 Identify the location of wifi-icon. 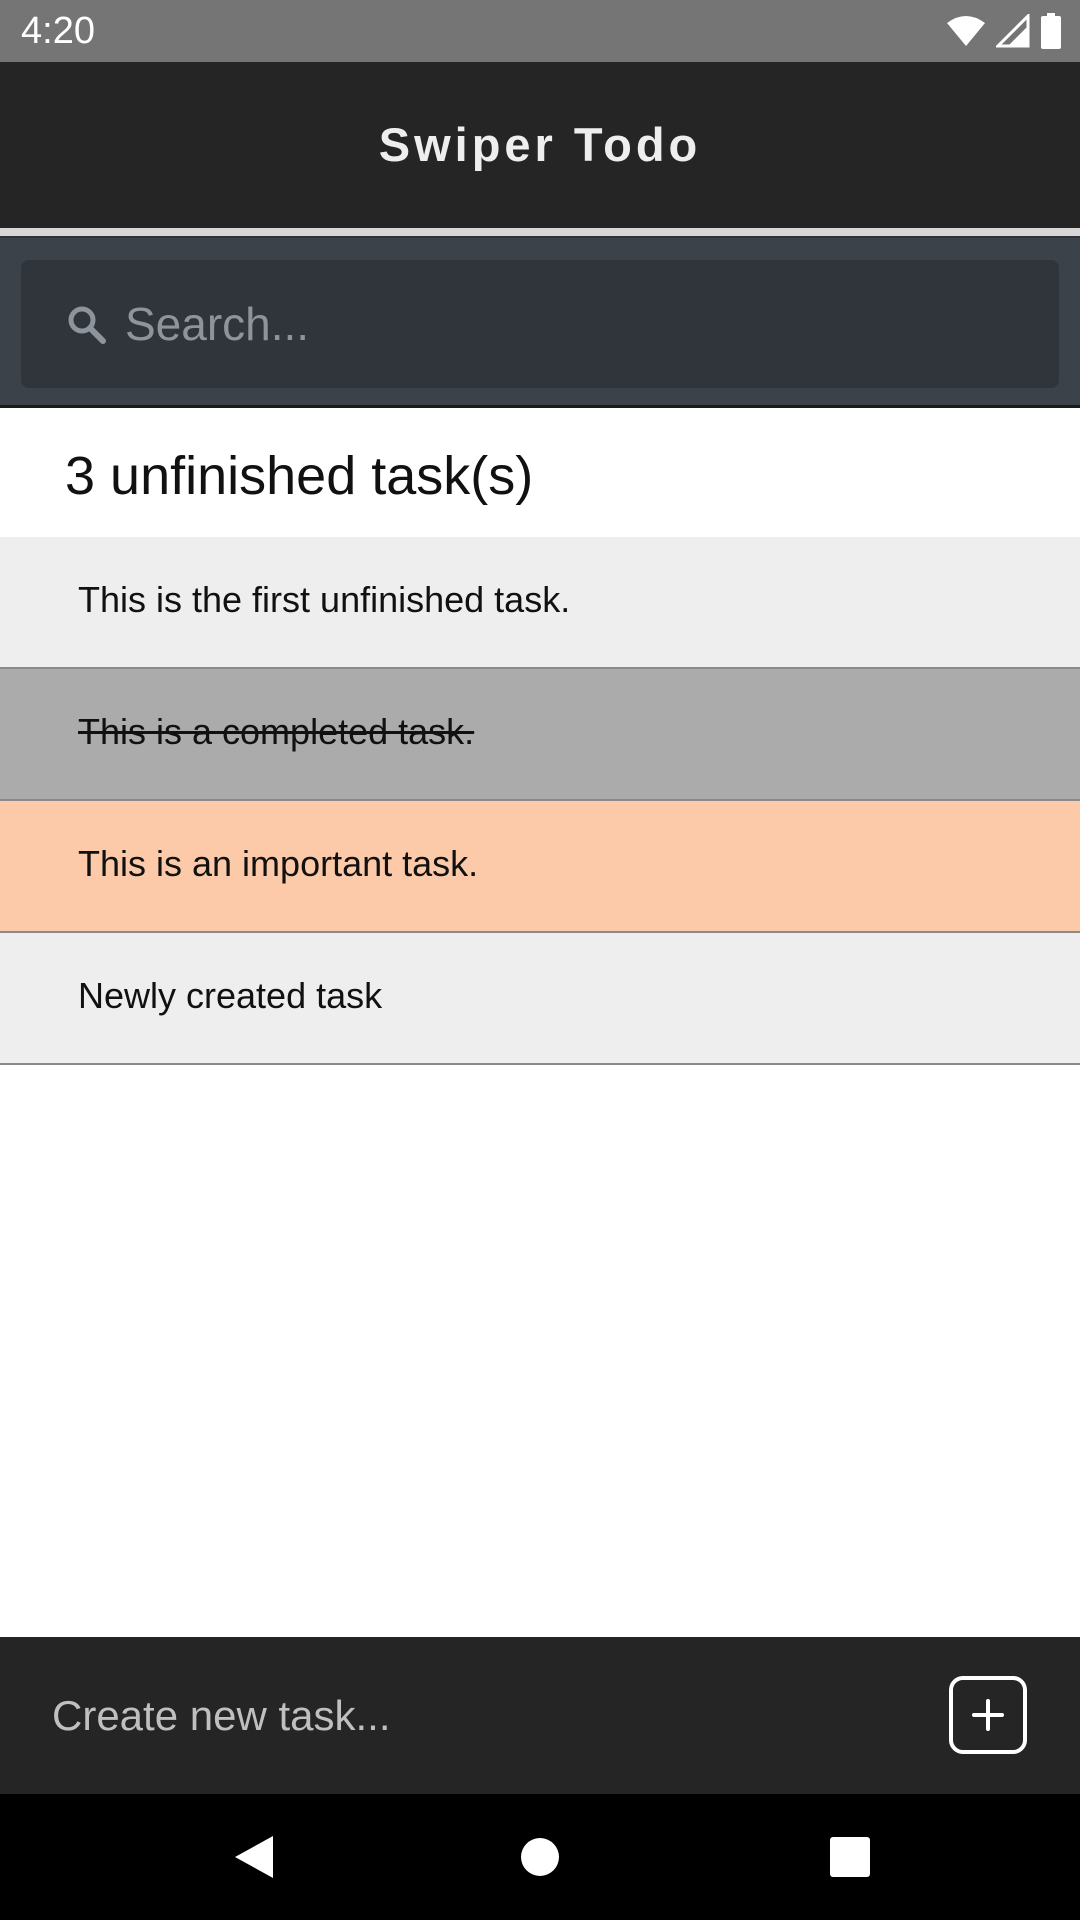
(966, 31).